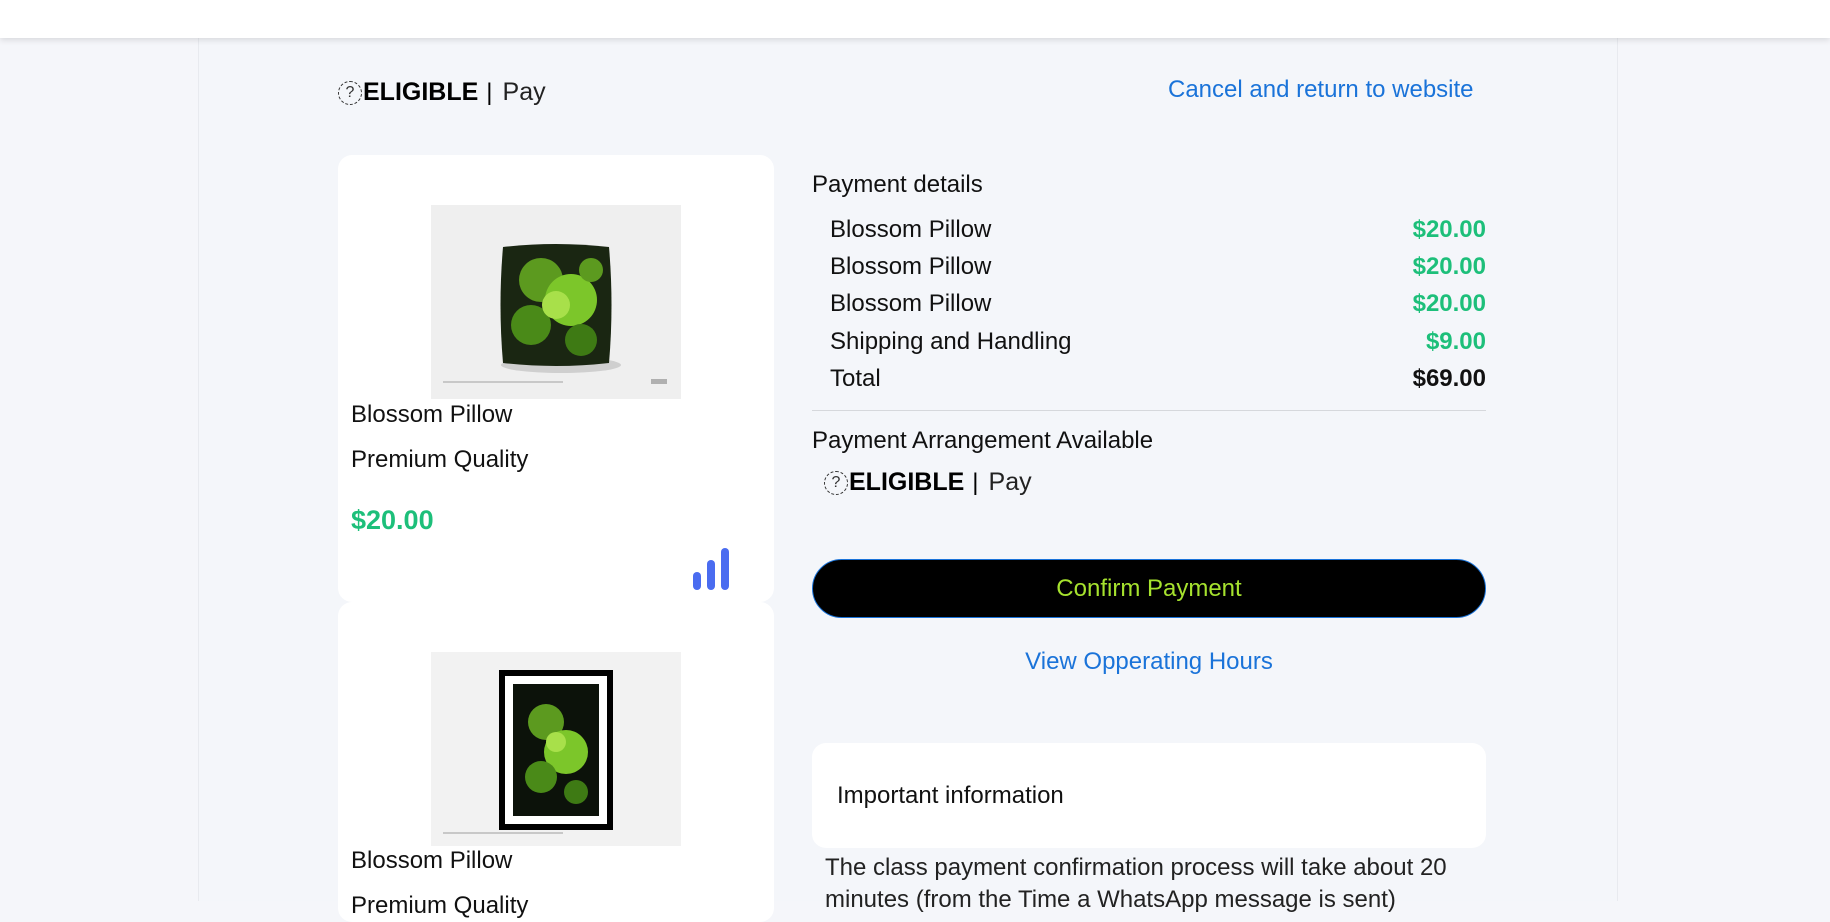 The height and width of the screenshot is (922, 1830). I want to click on total-row: Total $69.00, so click(1158, 379).